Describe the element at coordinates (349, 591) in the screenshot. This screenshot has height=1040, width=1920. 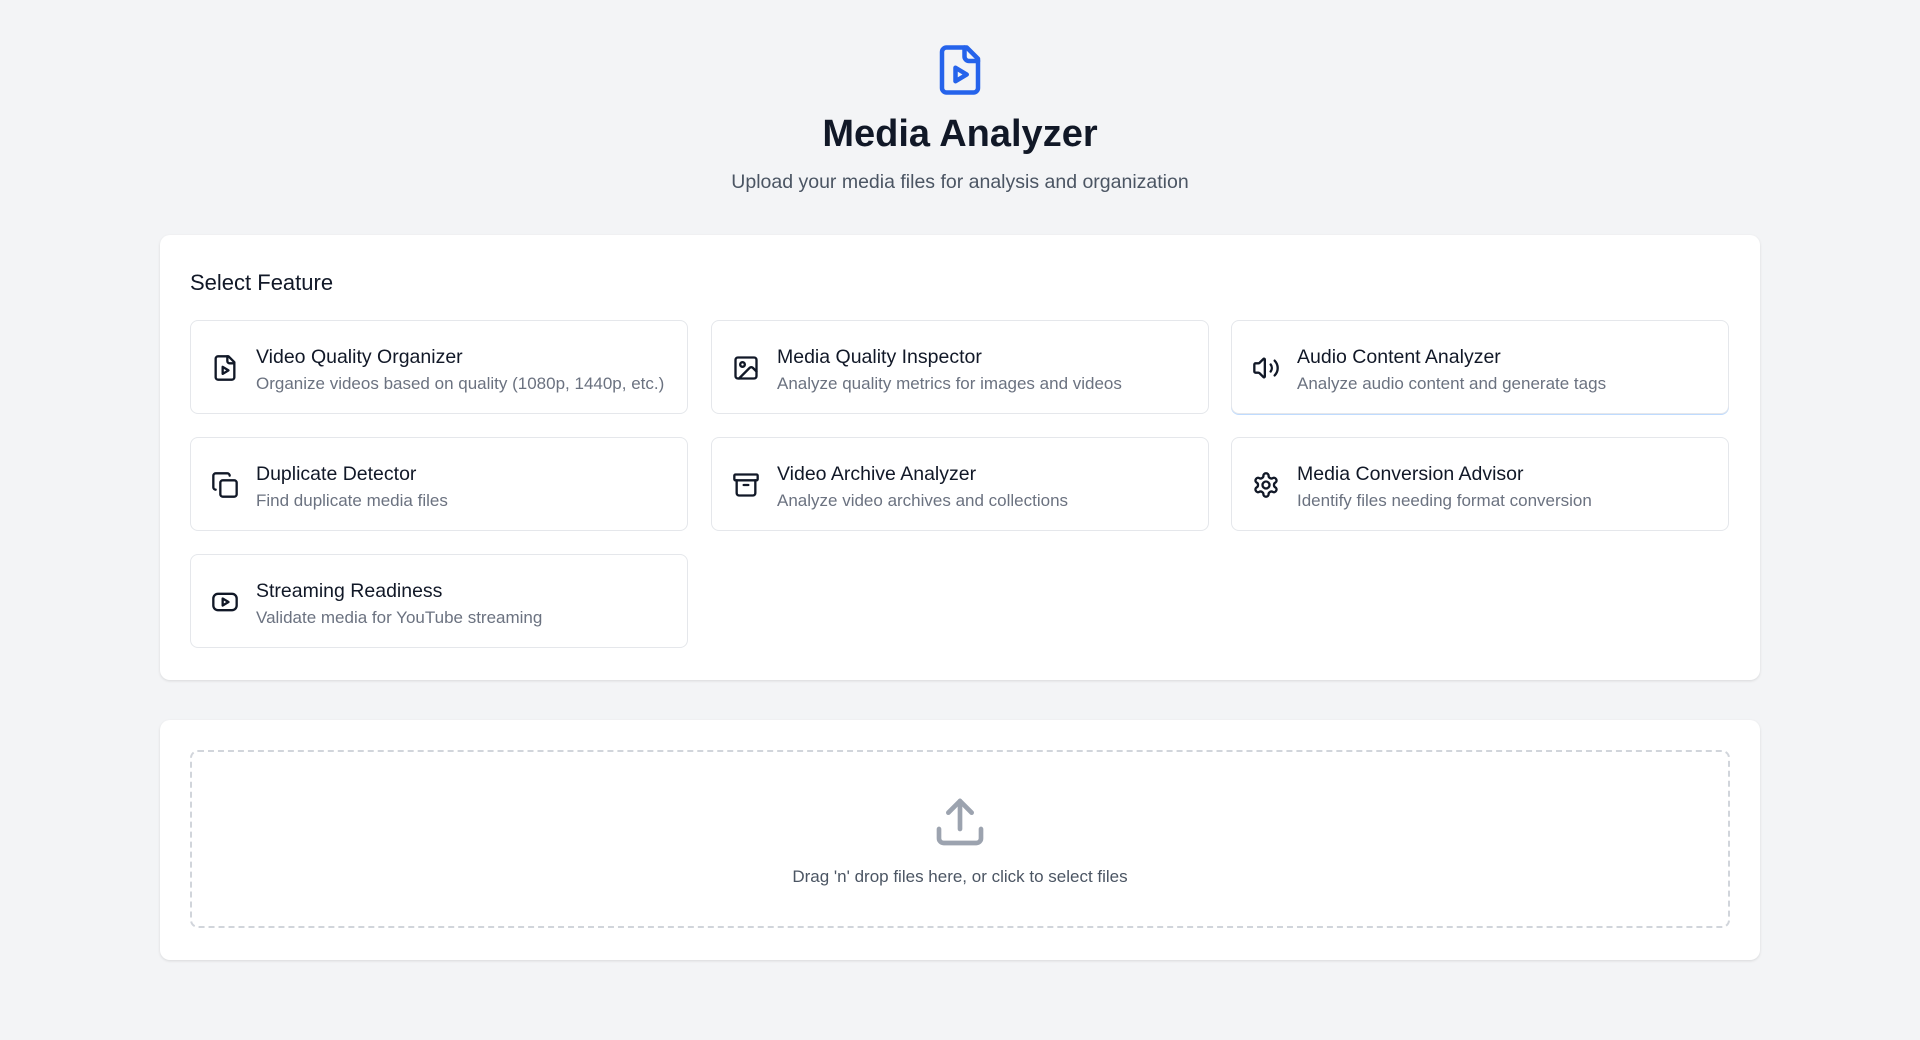
I see `feature-title: Streaming Readiness` at that location.